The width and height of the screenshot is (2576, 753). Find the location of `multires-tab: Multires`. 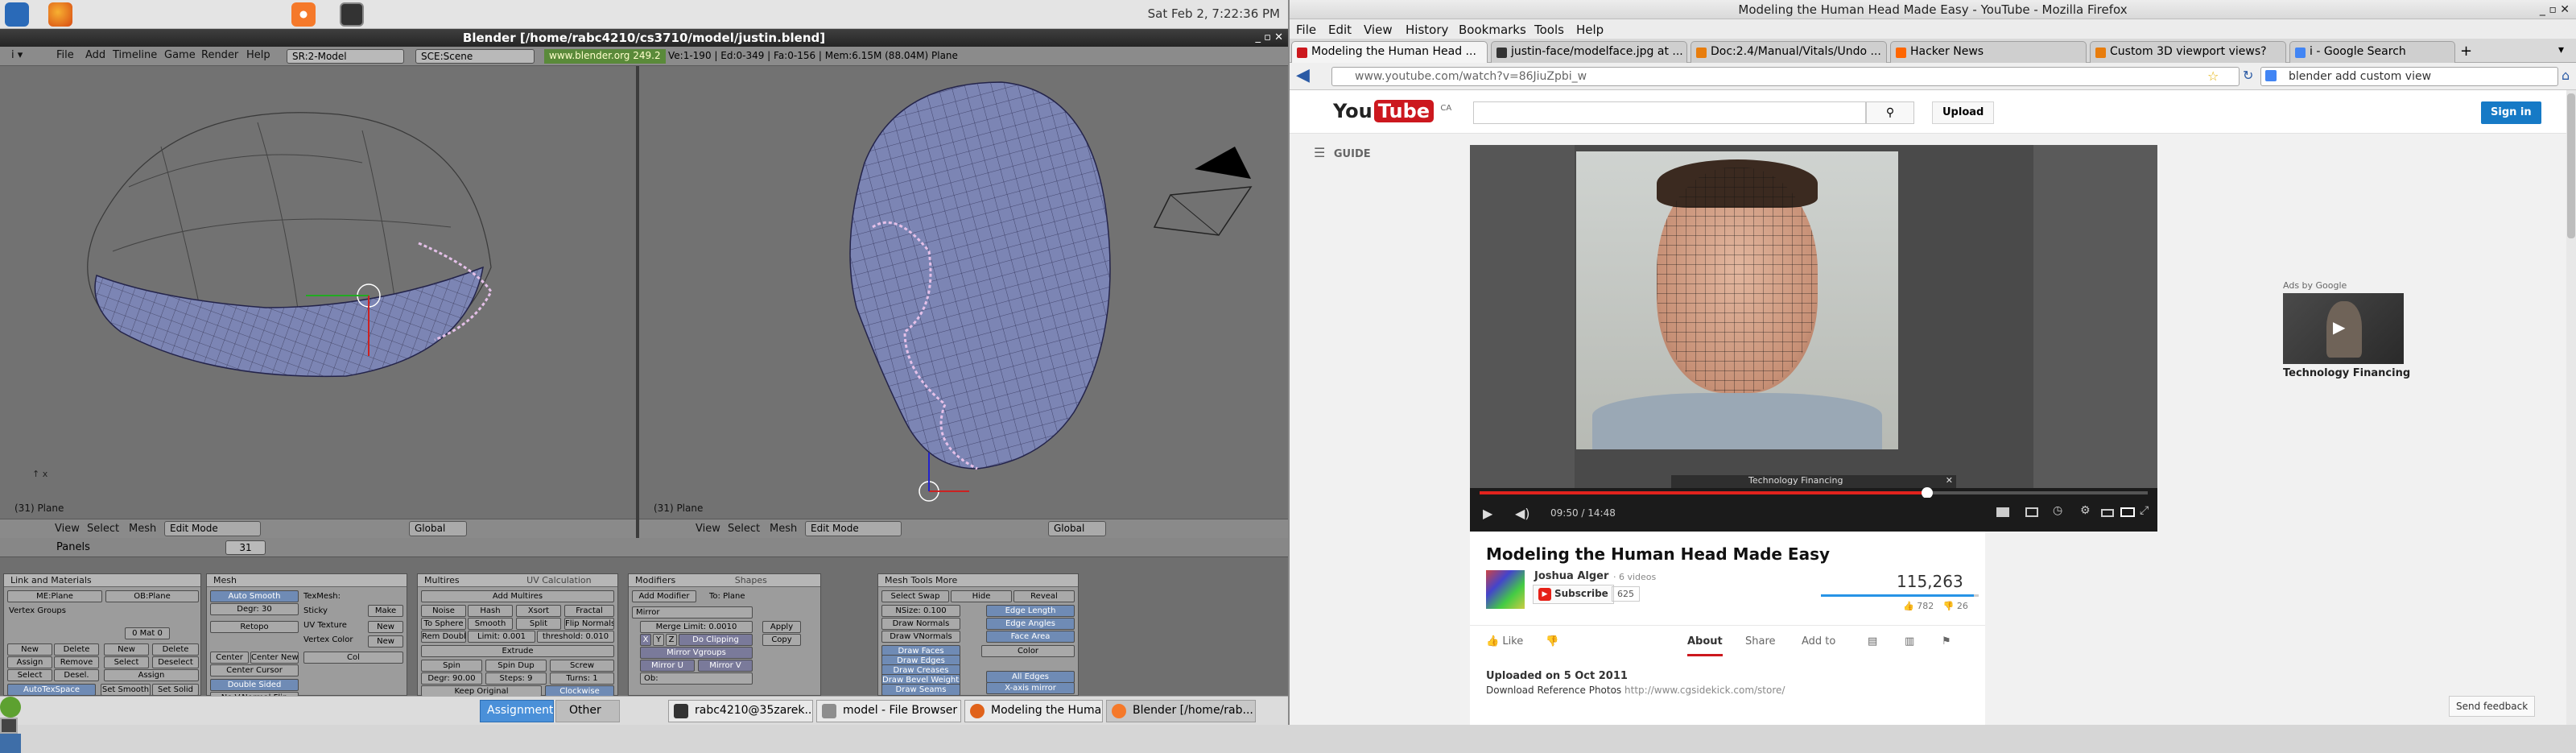

multires-tab: Multires is located at coordinates (442, 580).